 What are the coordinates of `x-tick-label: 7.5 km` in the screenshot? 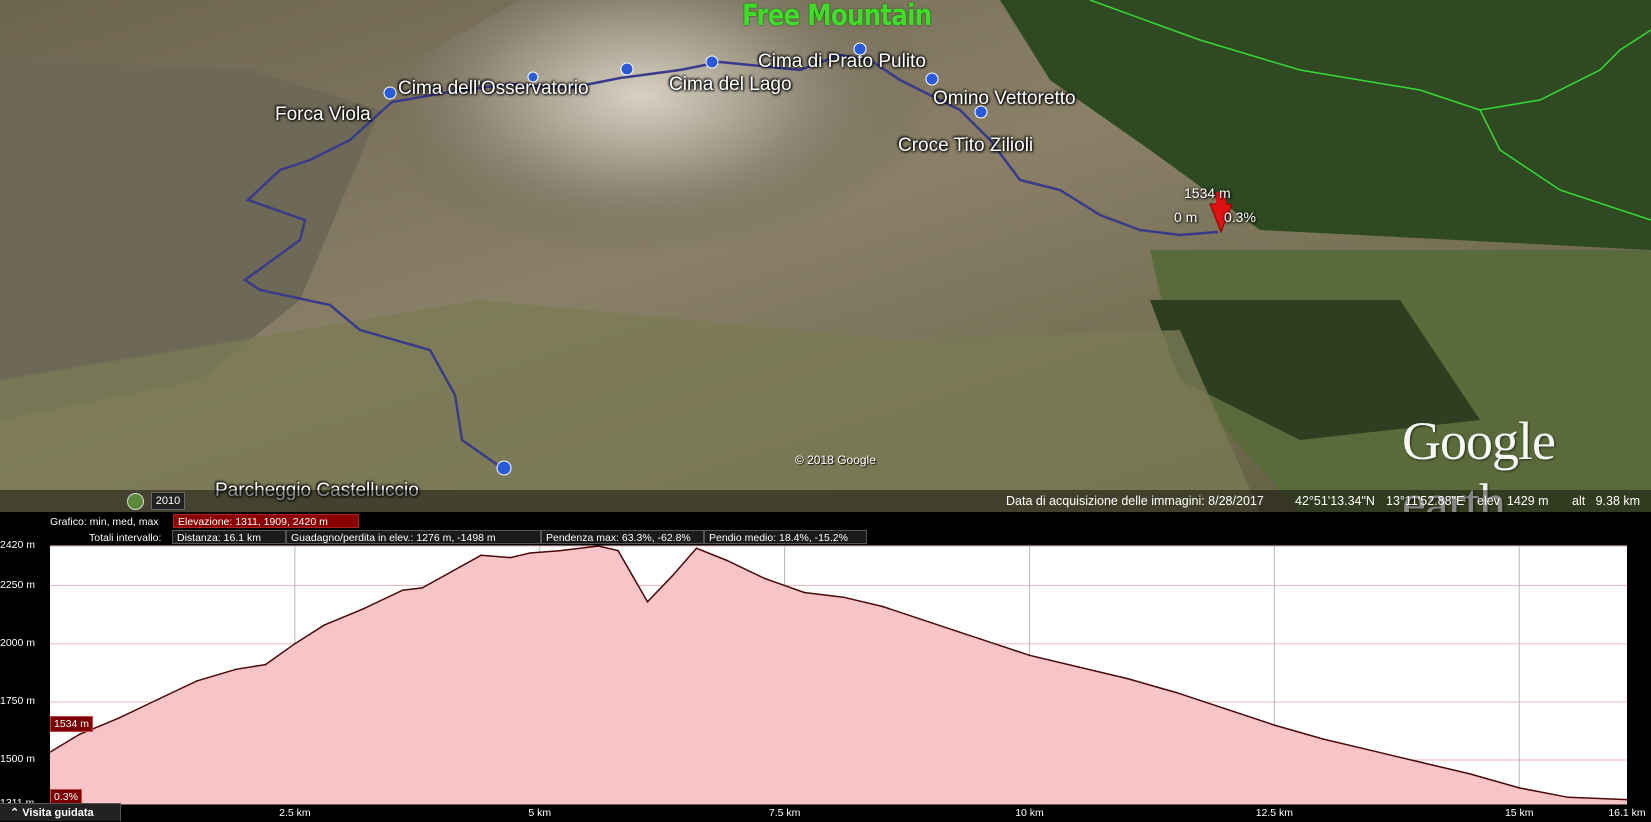 It's located at (784, 813).